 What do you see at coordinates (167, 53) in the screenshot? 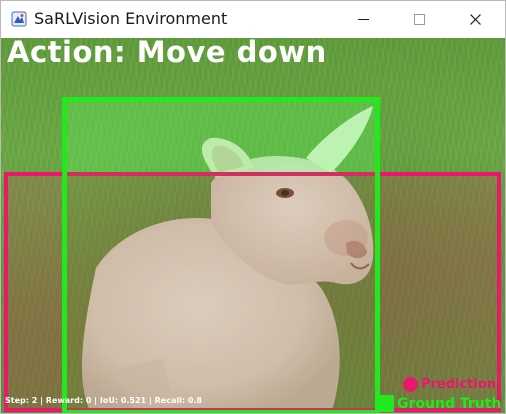
I see `action-label: Action: Move down` at bounding box center [167, 53].